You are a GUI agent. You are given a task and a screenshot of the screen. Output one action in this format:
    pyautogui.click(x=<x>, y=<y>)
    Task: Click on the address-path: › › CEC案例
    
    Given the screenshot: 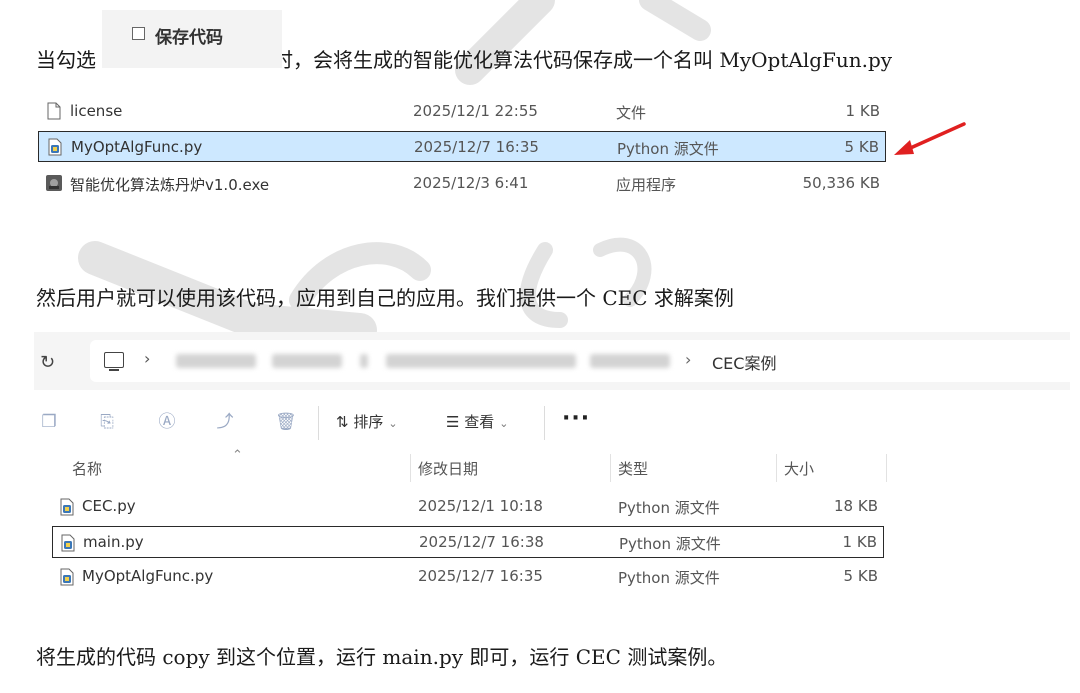 What is the action you would take?
    pyautogui.click(x=580, y=361)
    